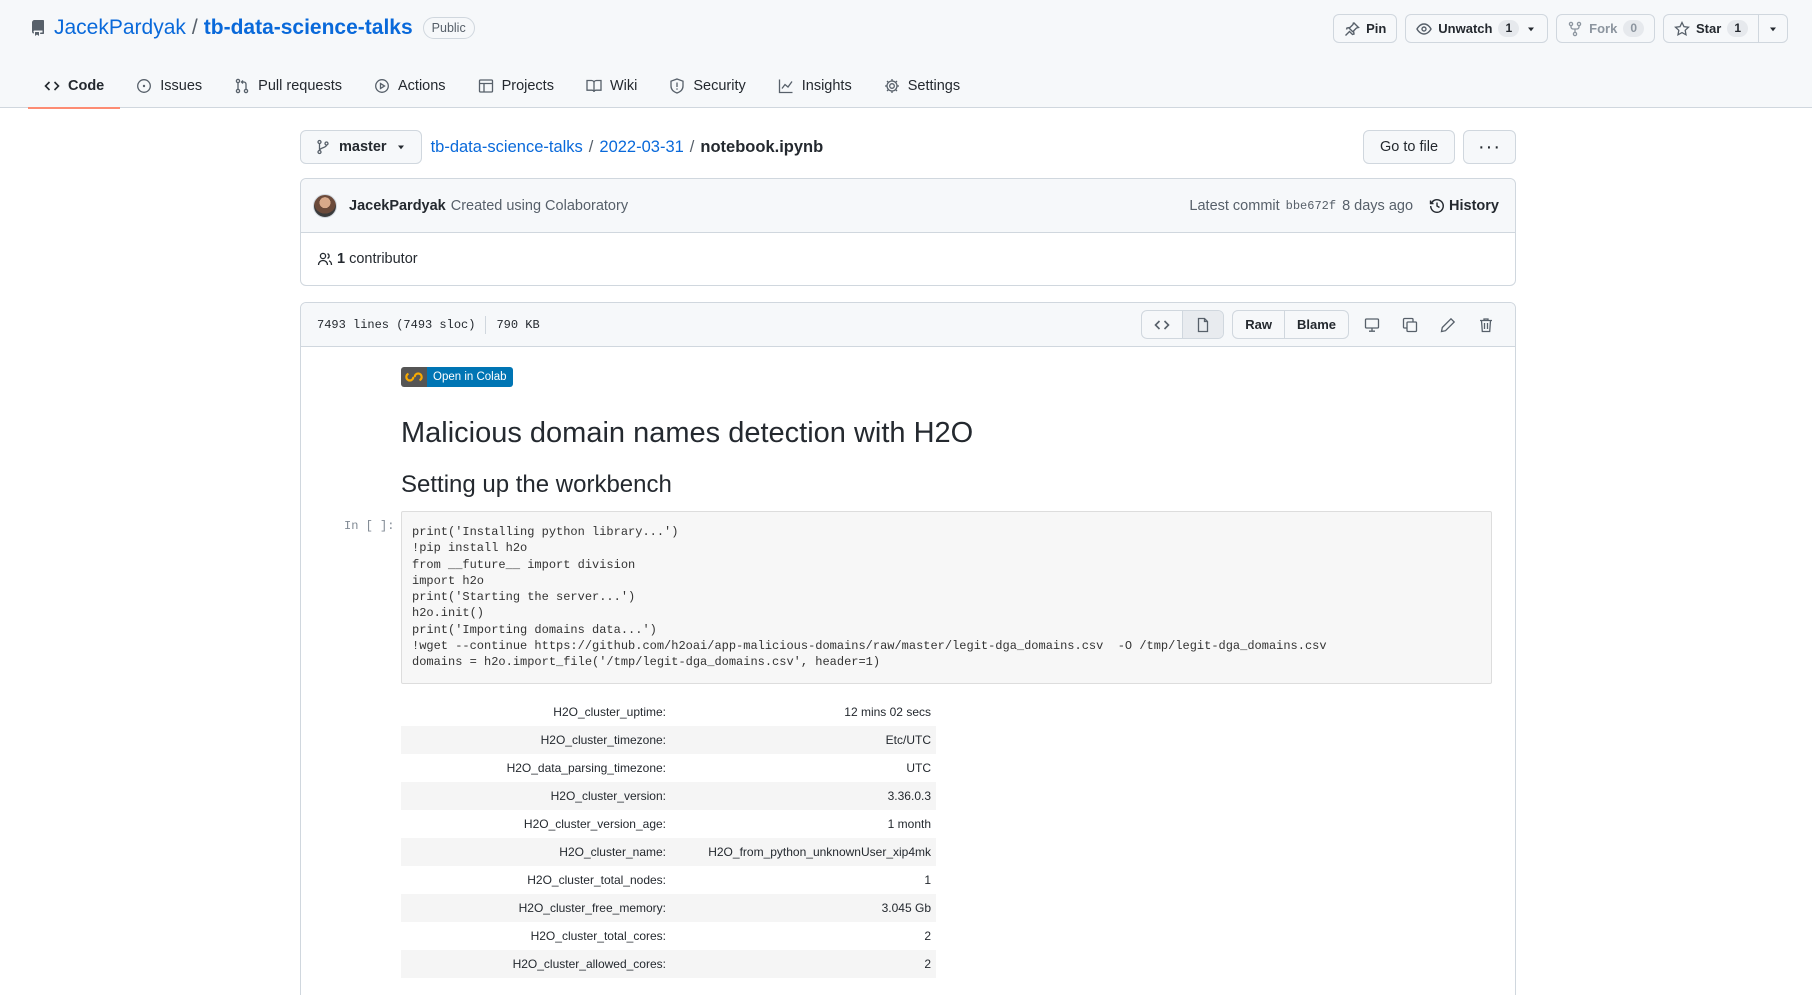  Describe the element at coordinates (1709, 28) in the screenshot. I see `star-label: Star` at that location.